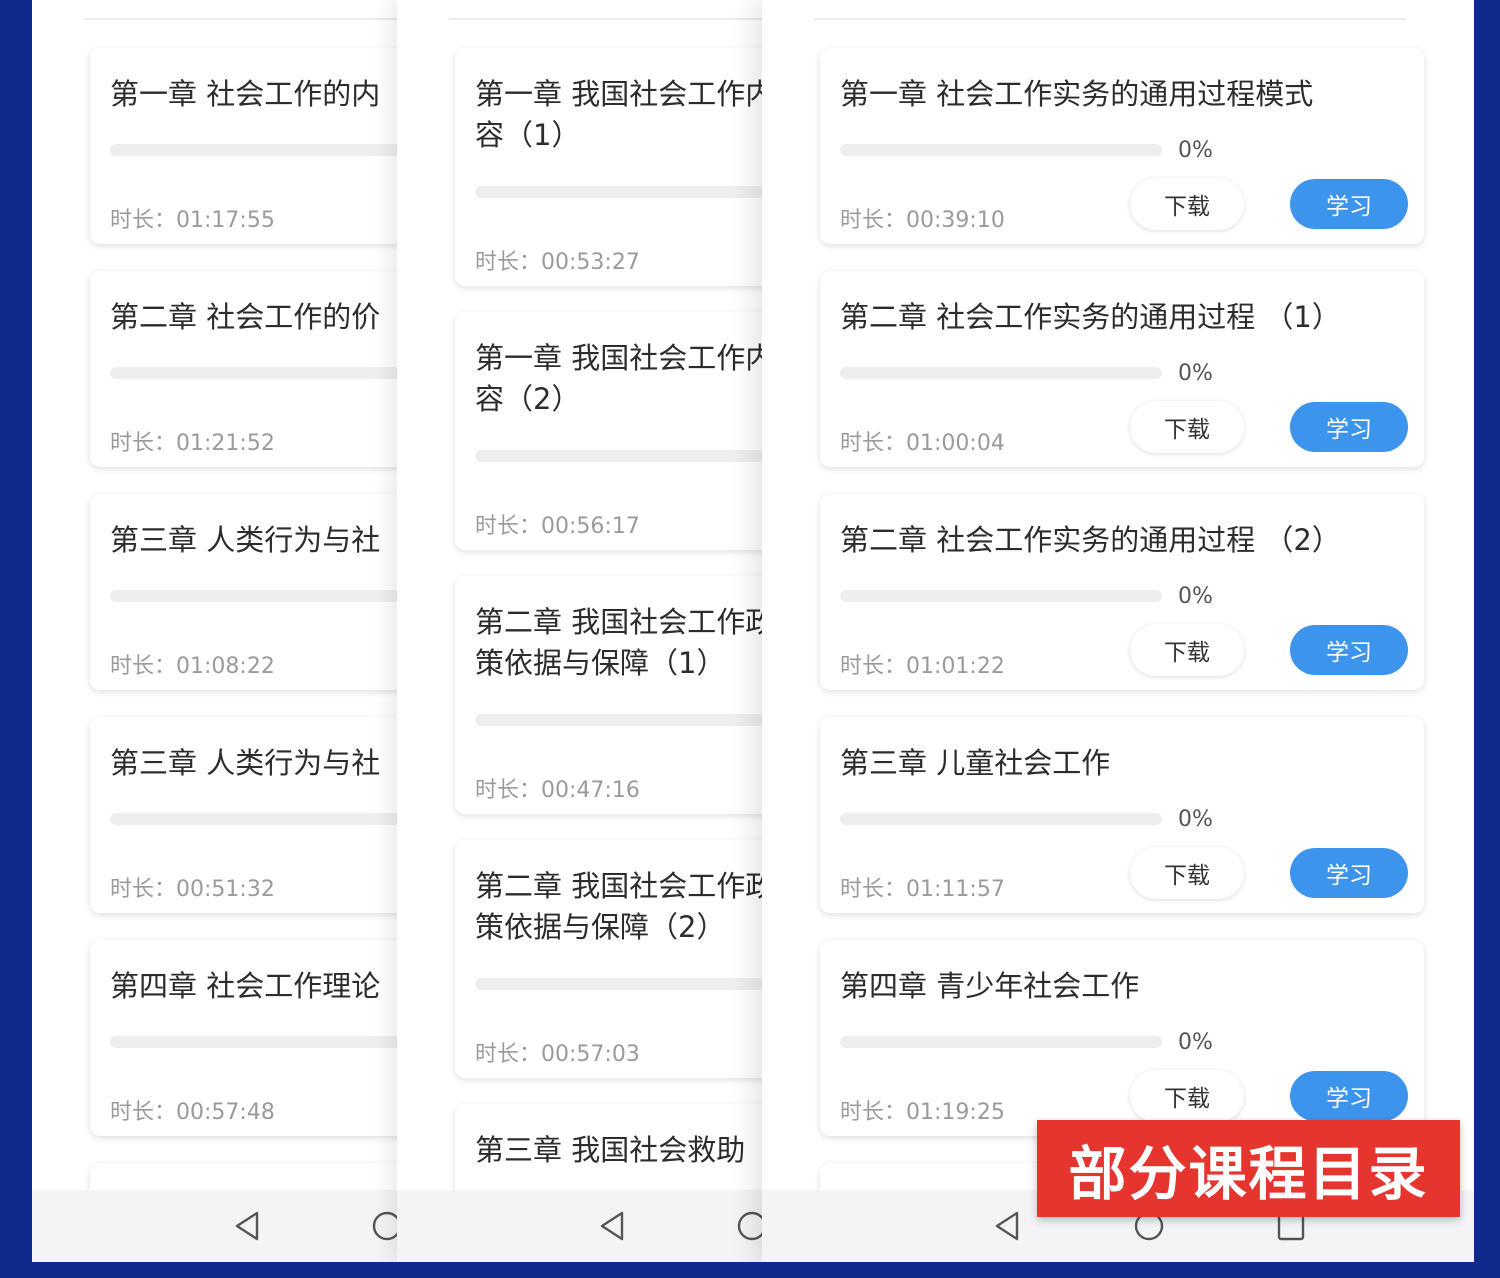  I want to click on lesson-title: 第二章 我国社会工作政策依据与保障（2）, so click(618, 906).